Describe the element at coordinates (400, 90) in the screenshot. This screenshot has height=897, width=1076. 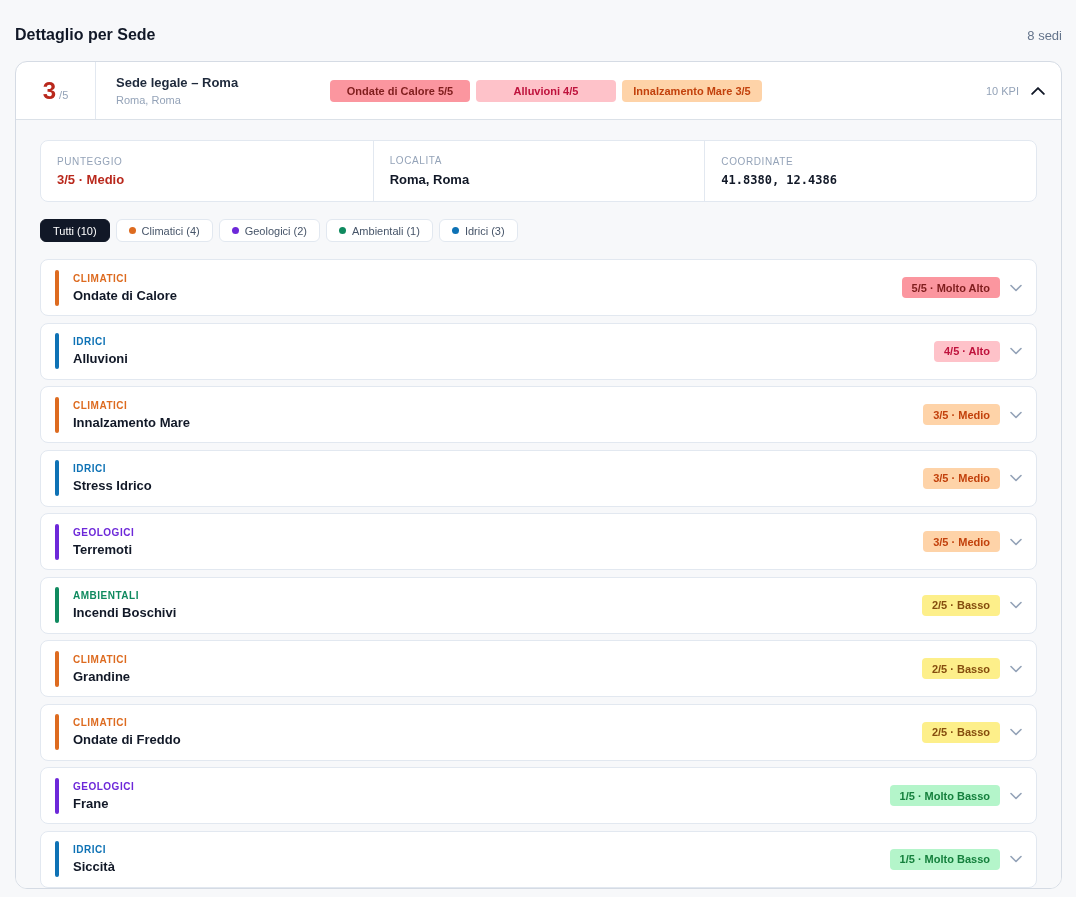
I see `risk-tag: Ondate di Calore 5/5` at that location.